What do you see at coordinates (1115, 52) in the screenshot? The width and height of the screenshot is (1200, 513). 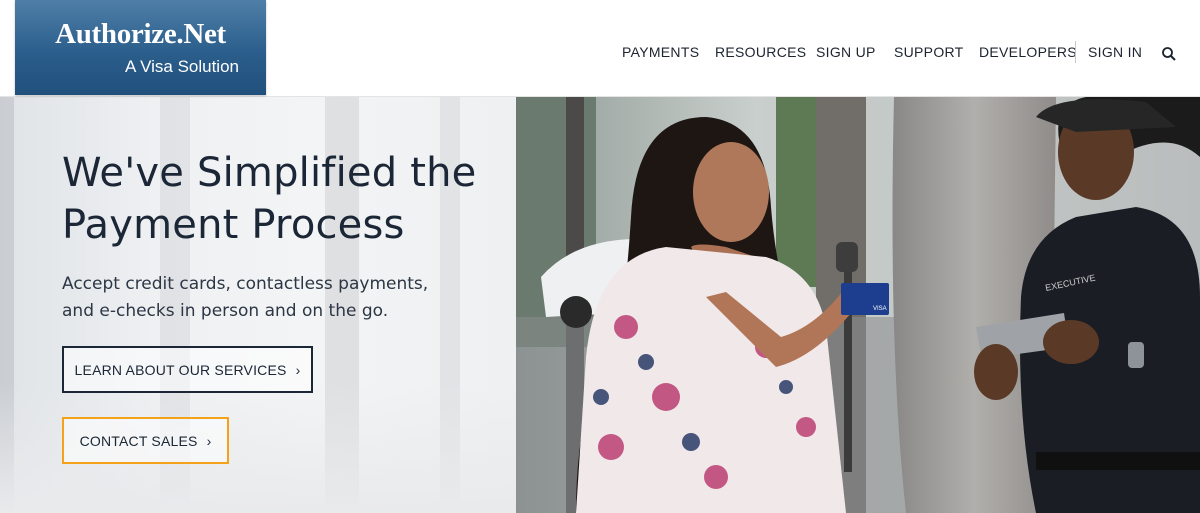 I see `sign-in-link: SIGN IN` at bounding box center [1115, 52].